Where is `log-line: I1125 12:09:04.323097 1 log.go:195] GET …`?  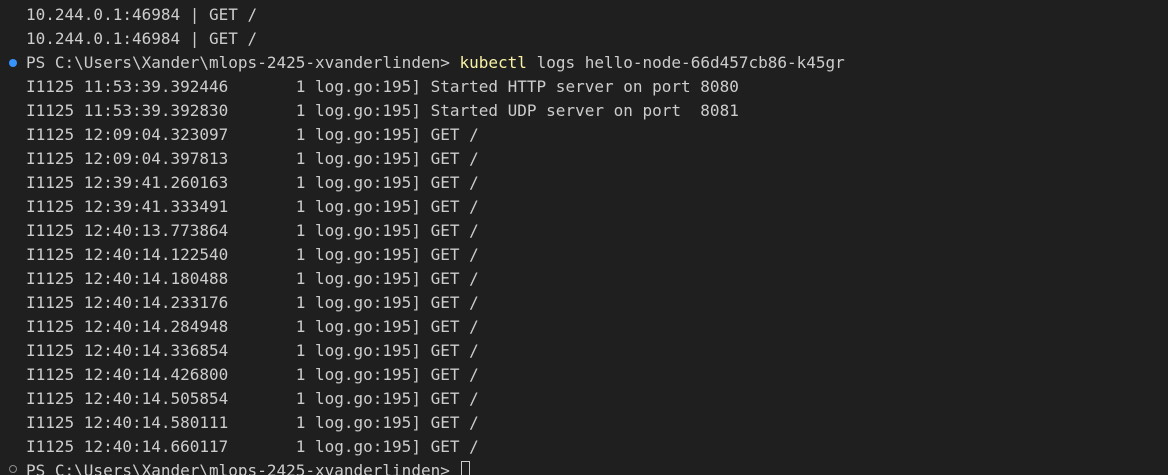 log-line: I1125 12:09:04.323097 1 log.go:195] GET … is located at coordinates (252, 134).